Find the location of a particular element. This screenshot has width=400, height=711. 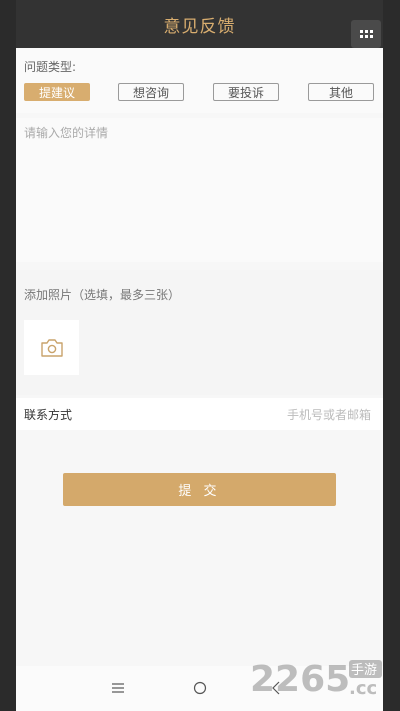

issue-type-label: 问题类型: is located at coordinates (50, 67).